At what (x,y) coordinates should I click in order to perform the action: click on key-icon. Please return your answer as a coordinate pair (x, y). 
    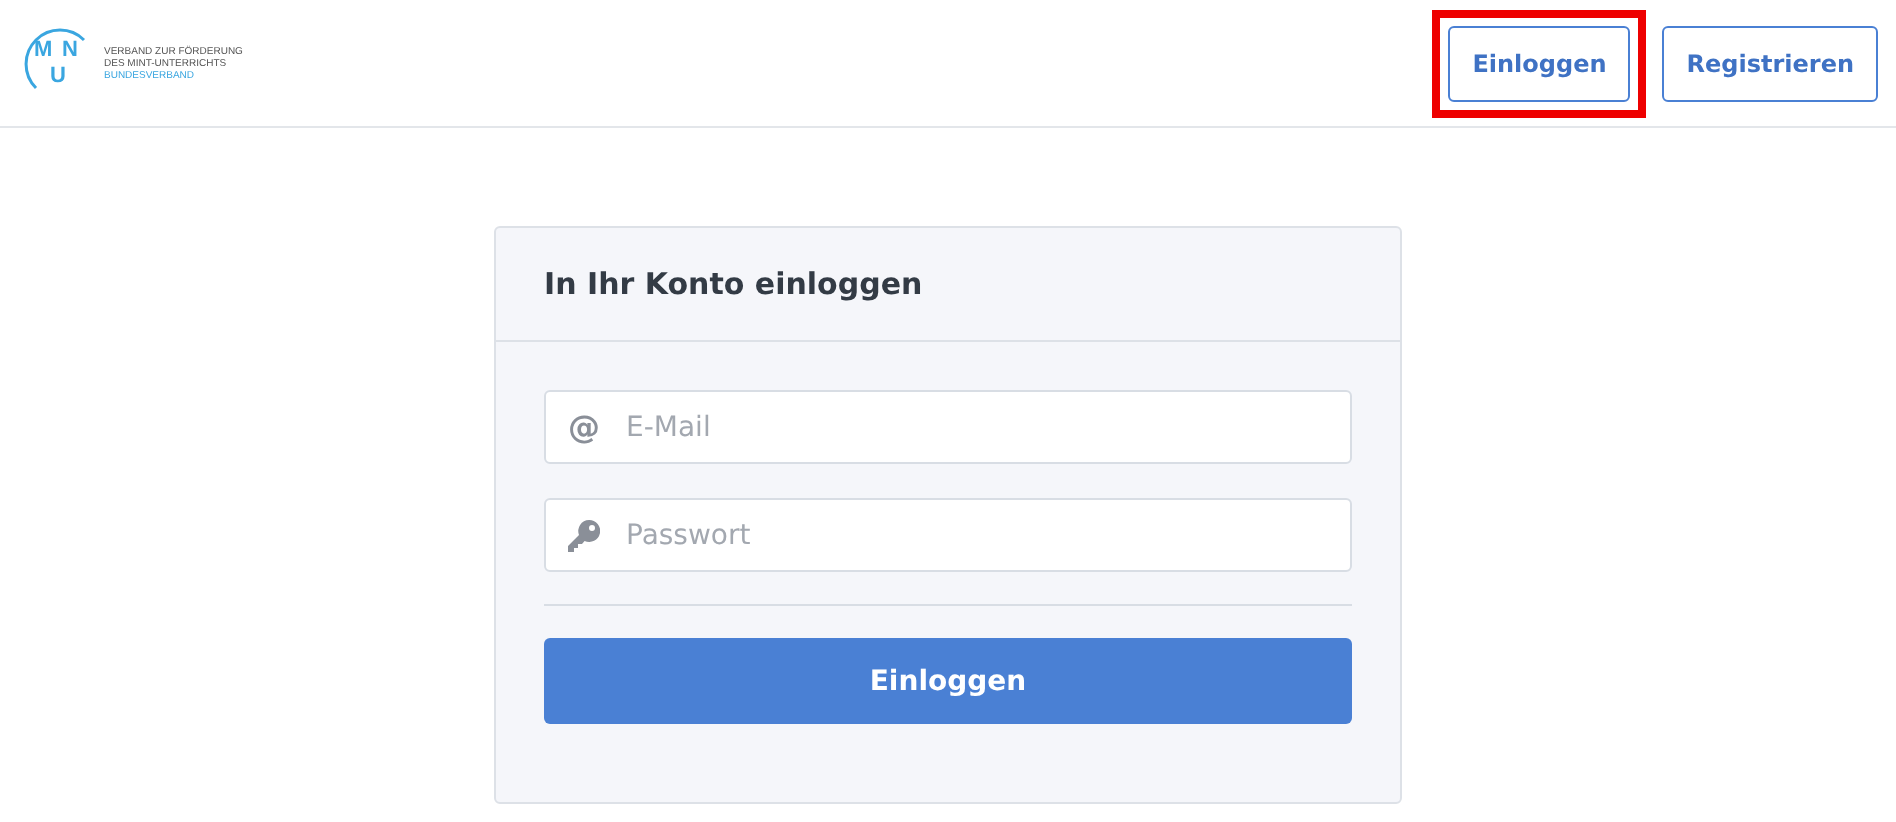
    Looking at the image, I should click on (584, 535).